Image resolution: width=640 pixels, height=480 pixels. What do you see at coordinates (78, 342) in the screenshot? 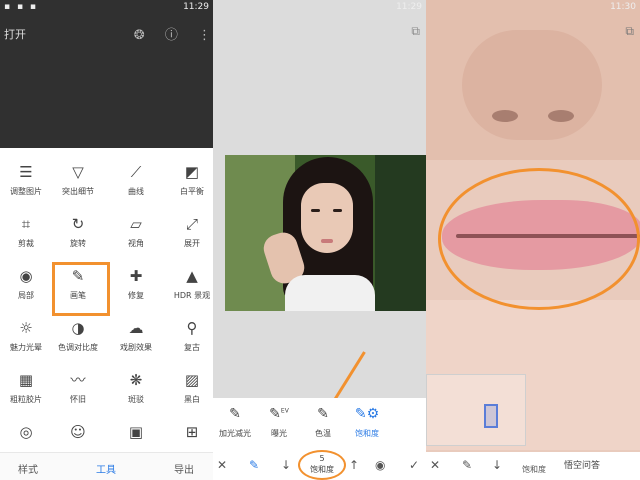
I see `tool-tonal-contrast: ◑ 色调对比度` at bounding box center [78, 342].